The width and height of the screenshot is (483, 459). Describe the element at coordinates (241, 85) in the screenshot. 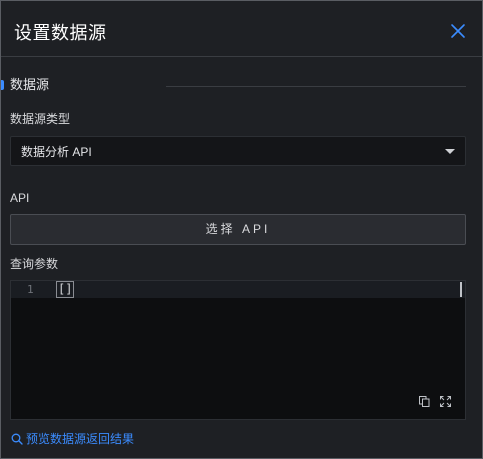

I see `section-data-source: 数据源` at that location.